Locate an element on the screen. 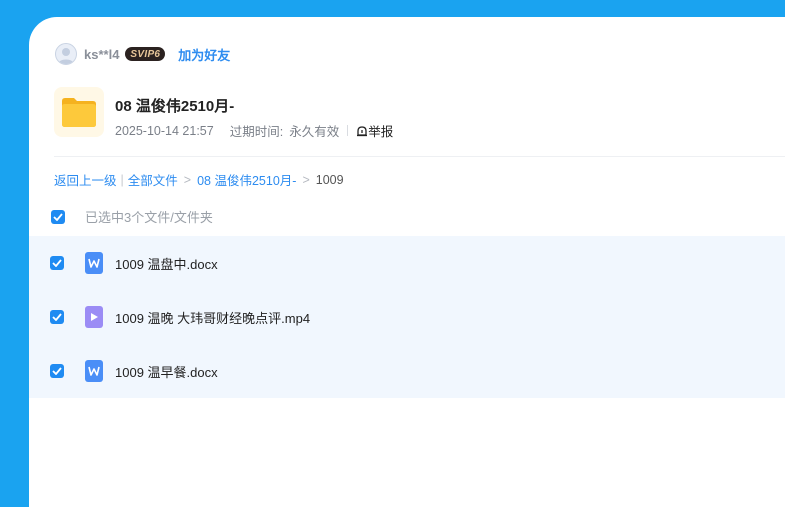  avatar is located at coordinates (66, 54).